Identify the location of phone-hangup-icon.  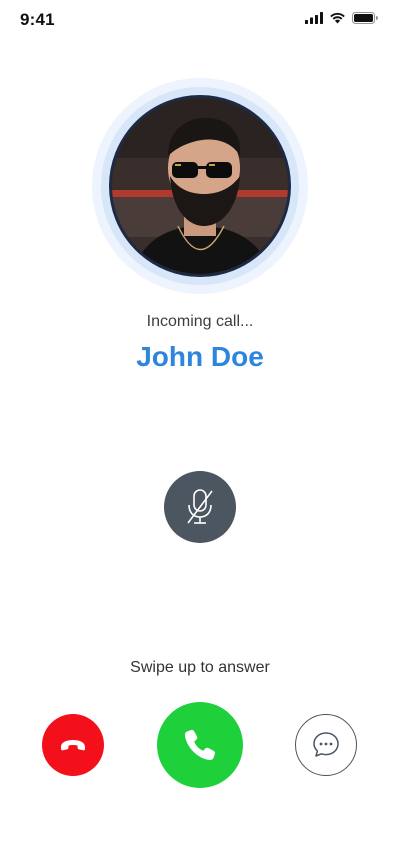
(73, 745).